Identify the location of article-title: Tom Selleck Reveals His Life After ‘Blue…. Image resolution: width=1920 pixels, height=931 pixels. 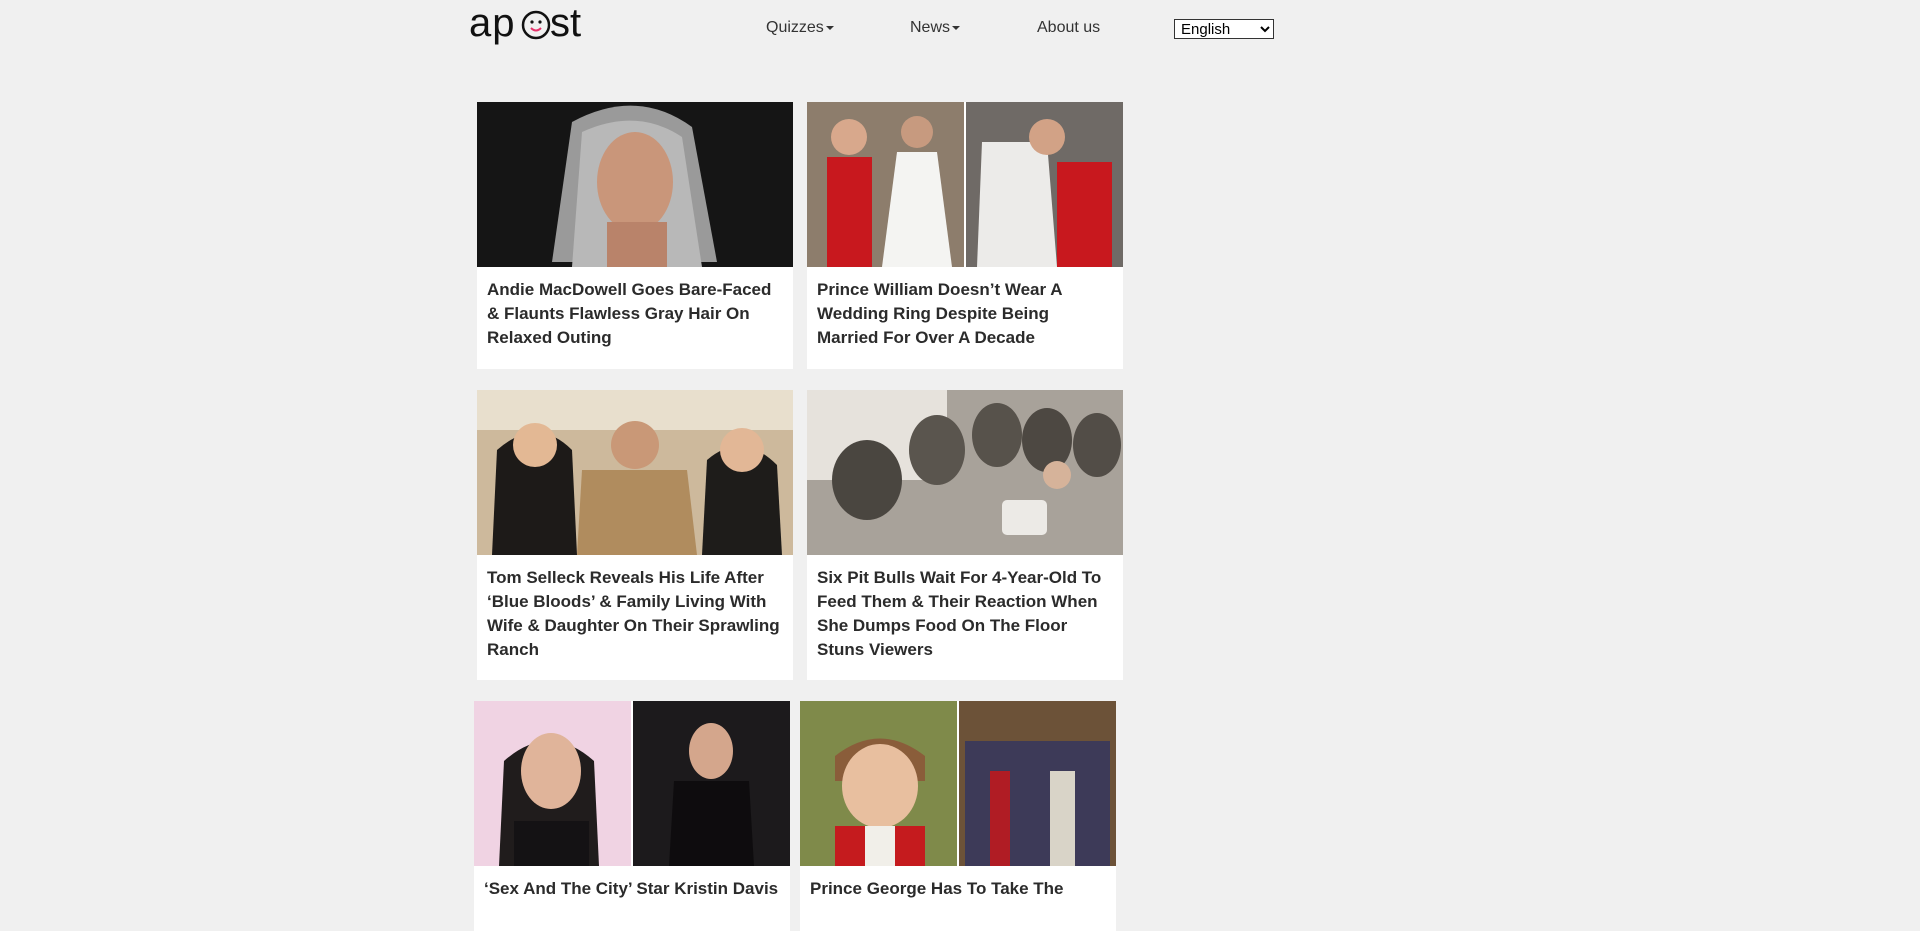
(636, 614).